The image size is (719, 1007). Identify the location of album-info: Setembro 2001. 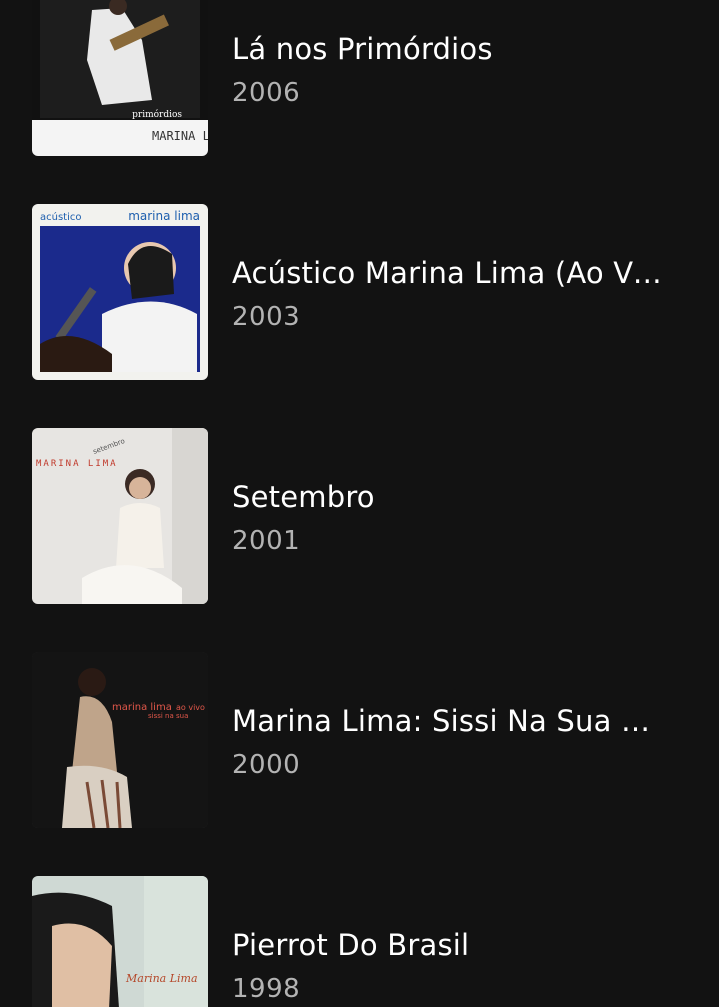
(447, 517).